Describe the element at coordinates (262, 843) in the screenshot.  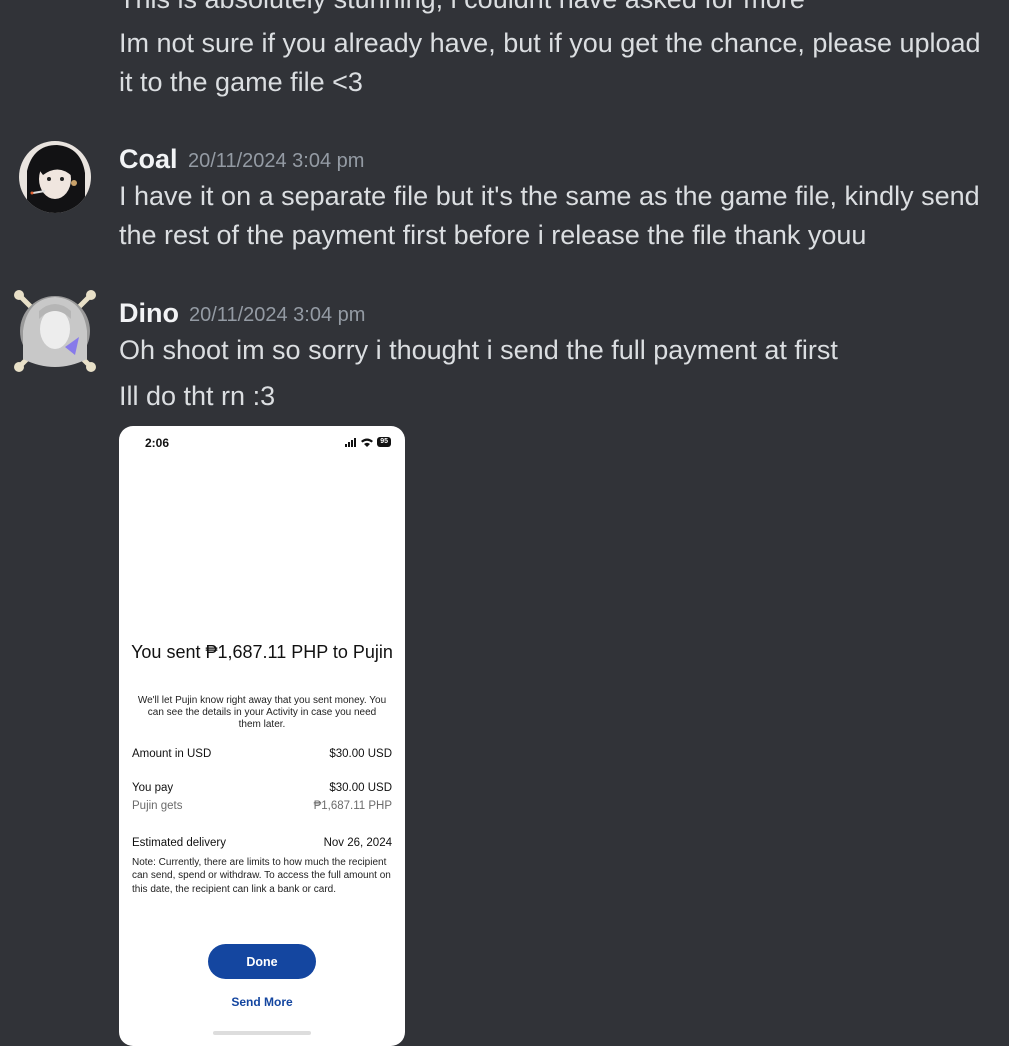
I see `payment-row: Estimated delivery Nov 26, 2024` at that location.